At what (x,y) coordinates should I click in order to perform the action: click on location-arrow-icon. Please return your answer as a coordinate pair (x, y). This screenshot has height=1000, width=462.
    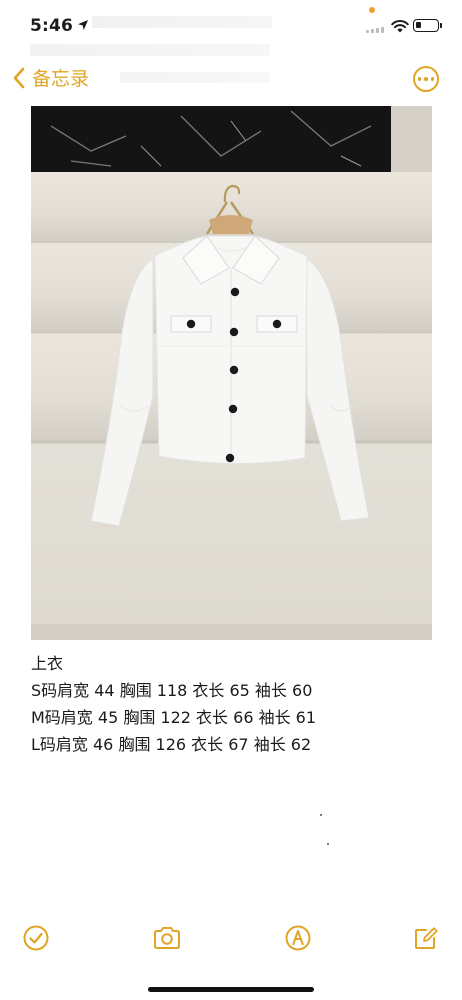
    Looking at the image, I should click on (83, 25).